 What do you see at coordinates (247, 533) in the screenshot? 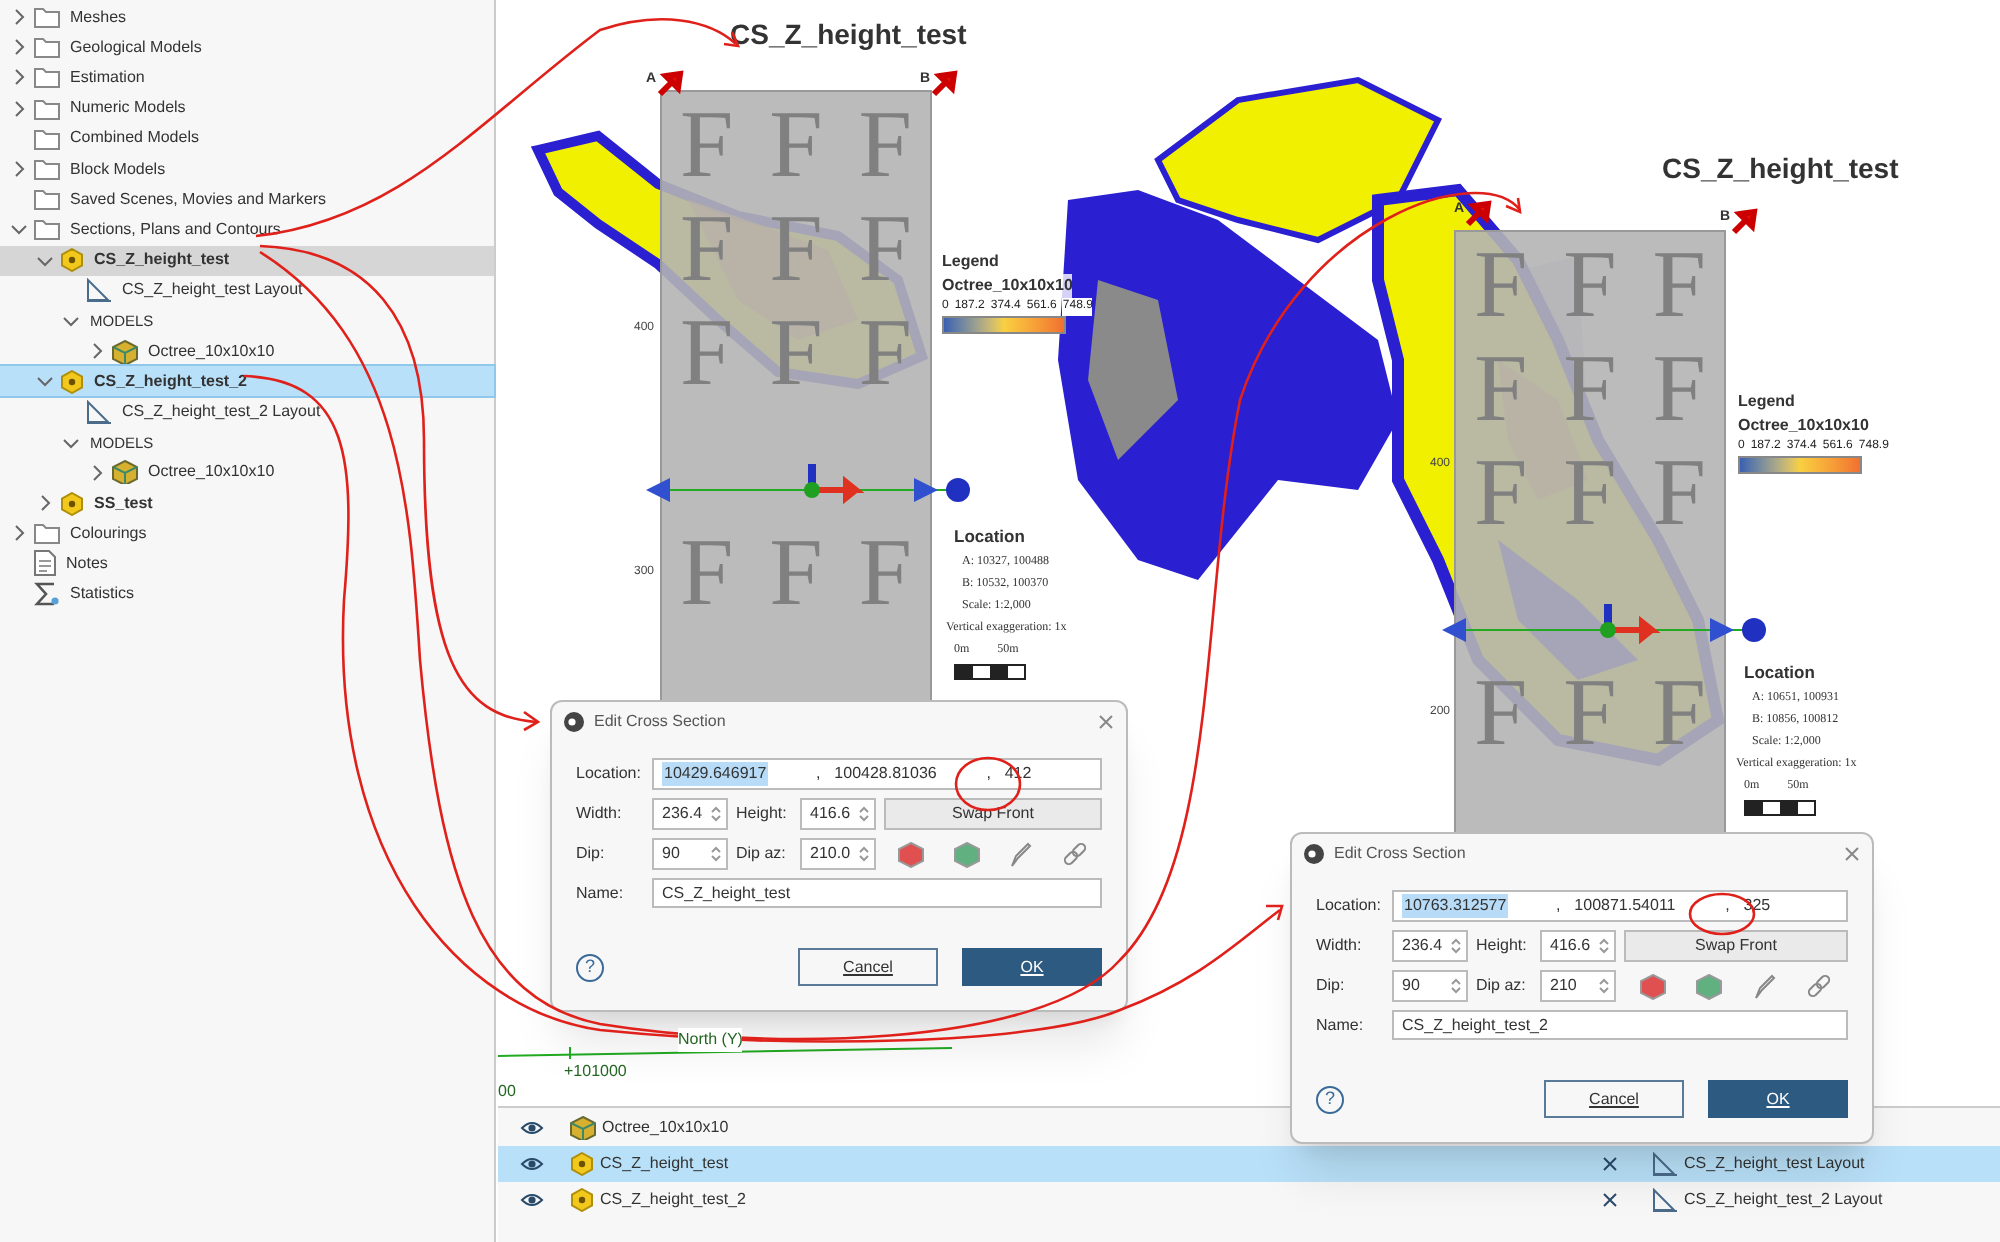
I see `tree-item: Colourings` at bounding box center [247, 533].